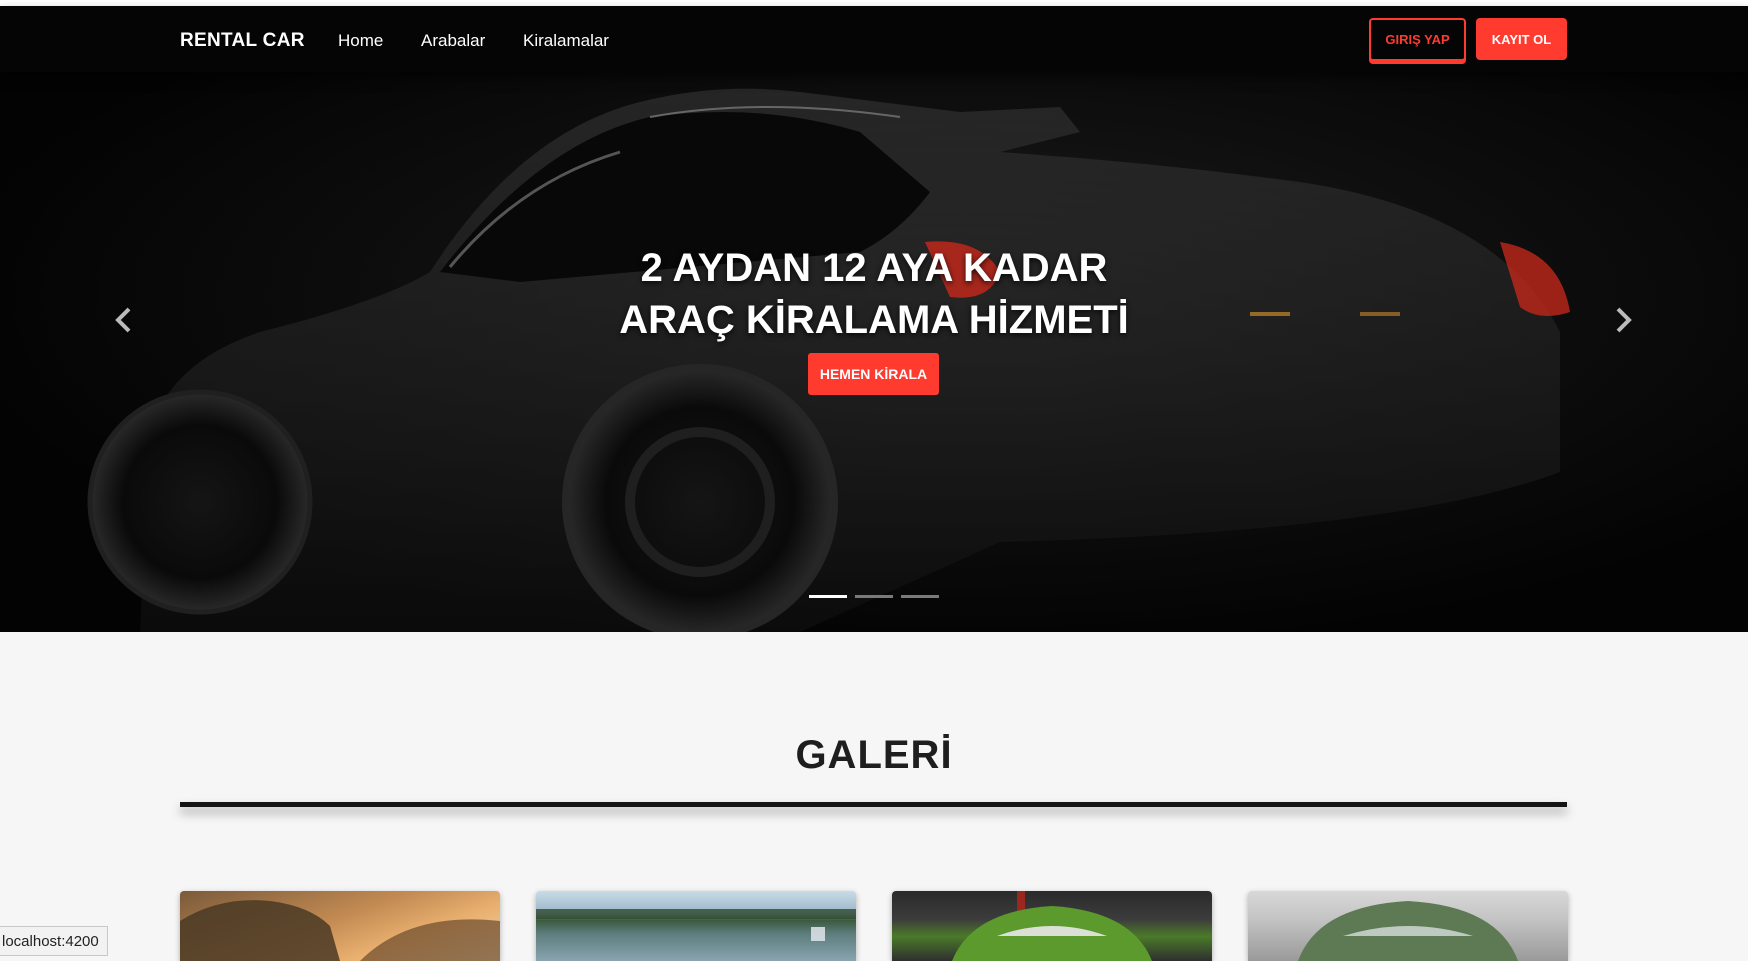  I want to click on brand-logo: RENTAL CAR, so click(242, 41).